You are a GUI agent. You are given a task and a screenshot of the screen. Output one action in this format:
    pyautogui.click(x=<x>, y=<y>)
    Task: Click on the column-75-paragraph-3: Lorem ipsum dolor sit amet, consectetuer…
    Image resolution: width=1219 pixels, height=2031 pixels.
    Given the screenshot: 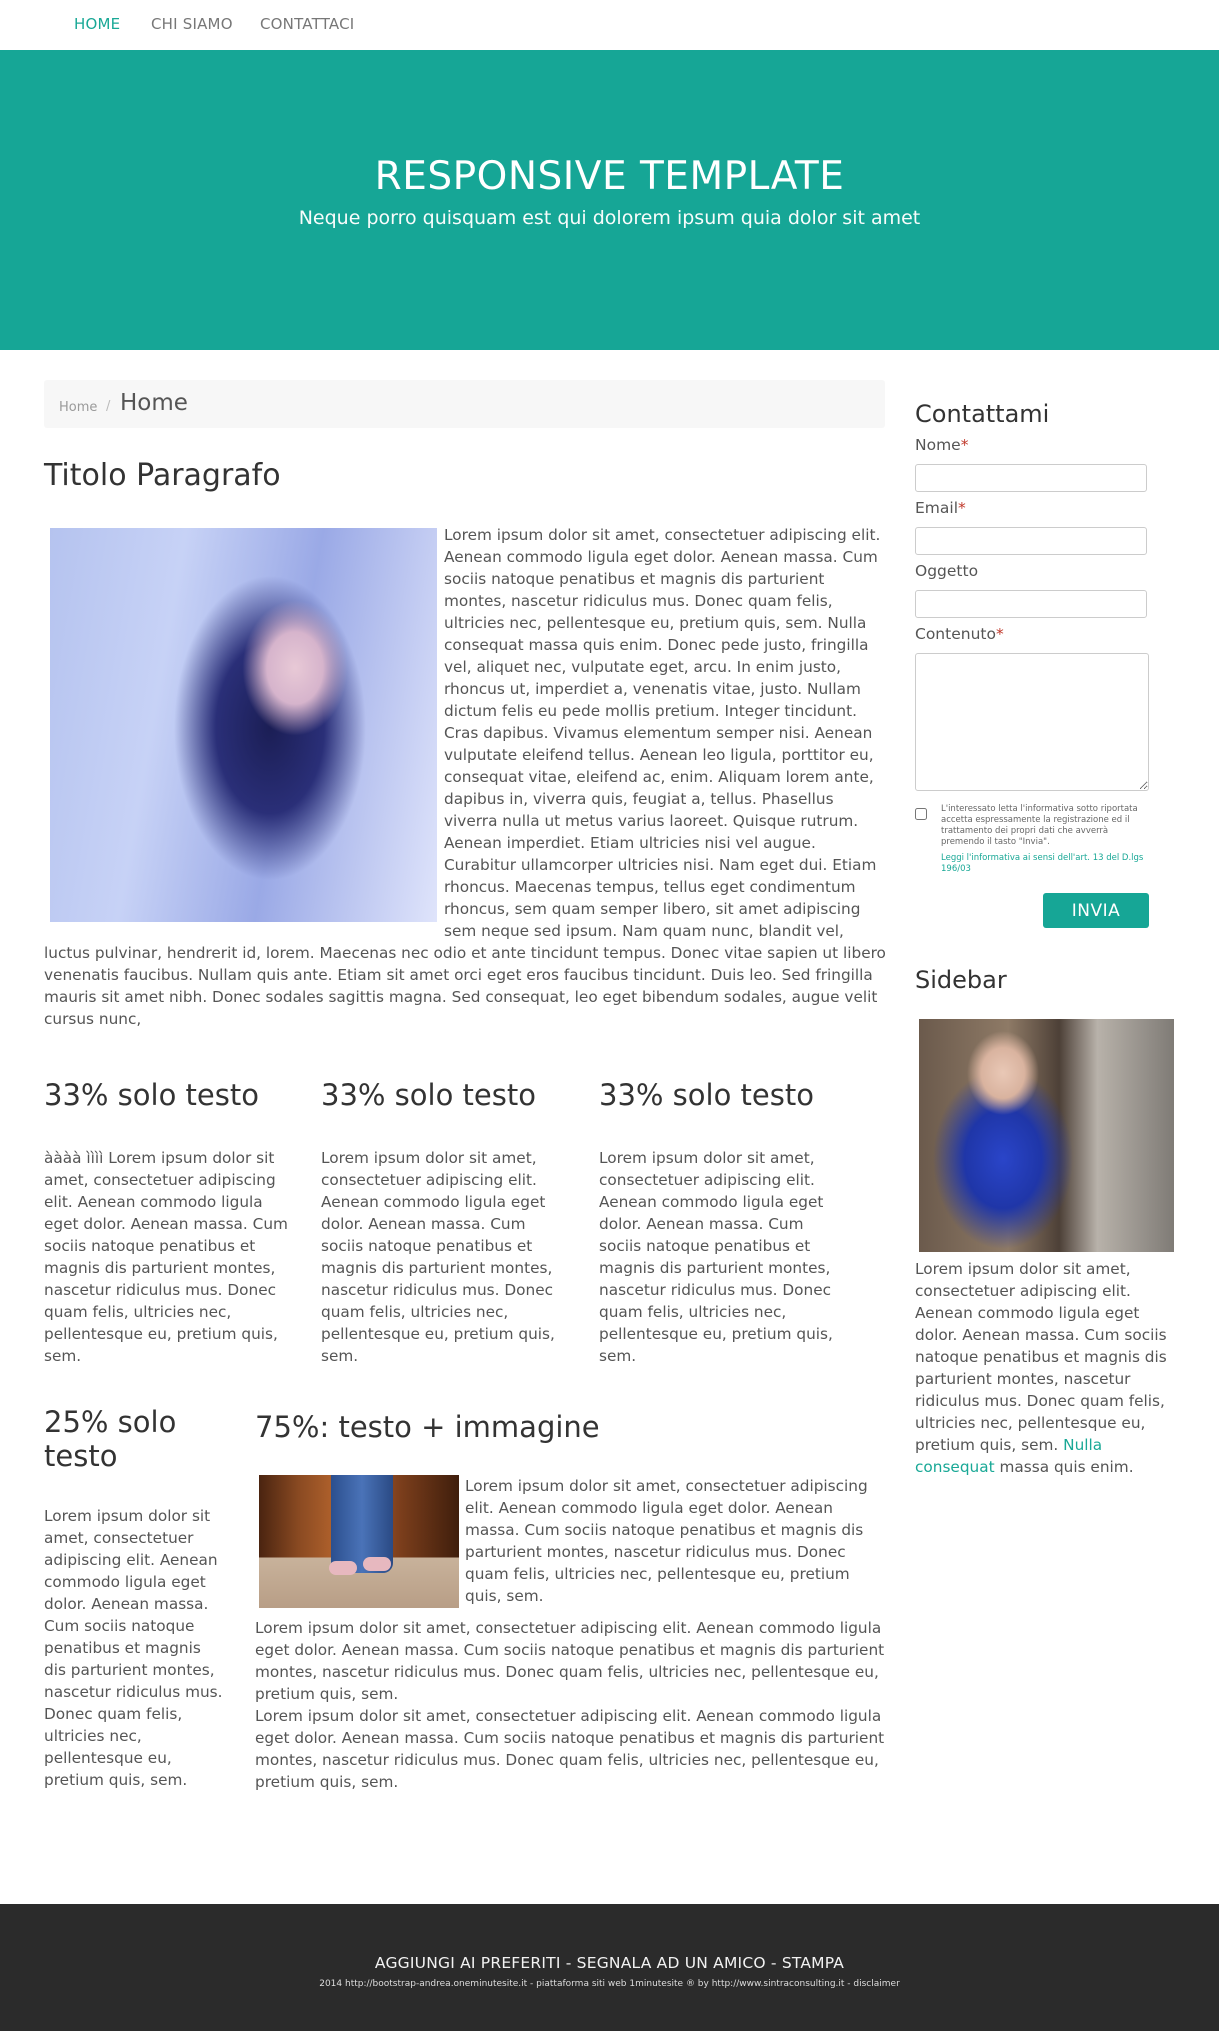 What is the action you would take?
    pyautogui.click(x=570, y=1749)
    